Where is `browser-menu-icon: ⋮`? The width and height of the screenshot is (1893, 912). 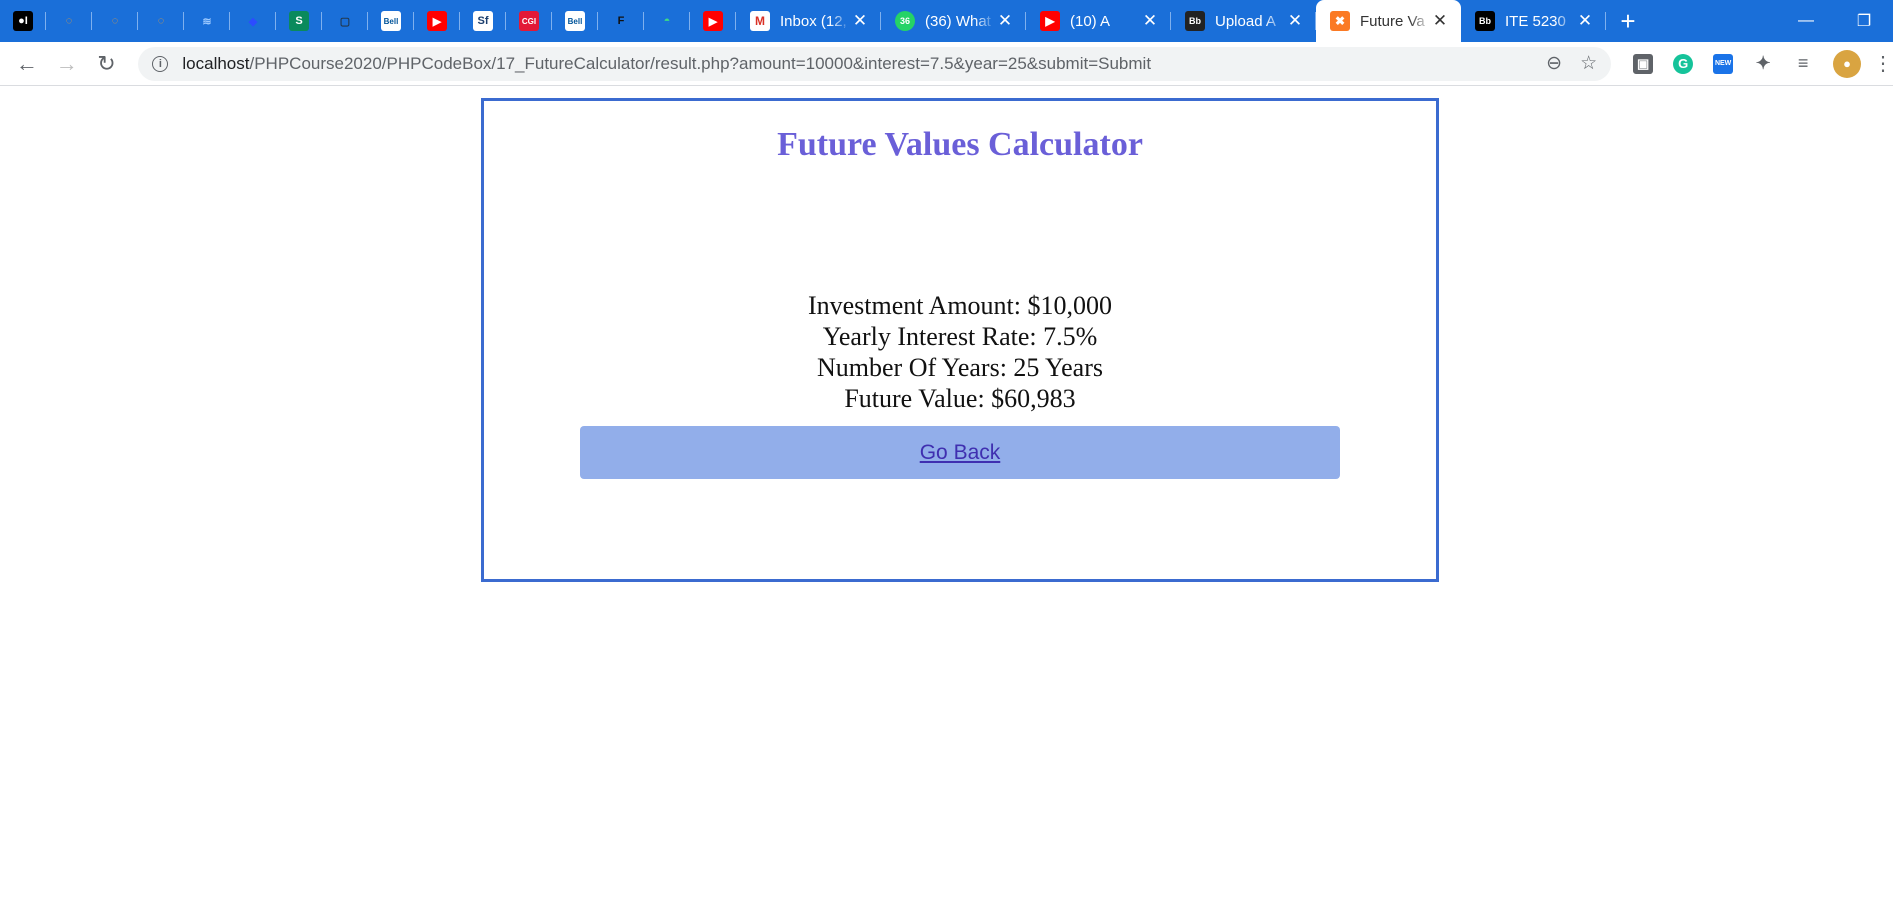
browser-menu-icon: ⋮ is located at coordinates (1883, 63).